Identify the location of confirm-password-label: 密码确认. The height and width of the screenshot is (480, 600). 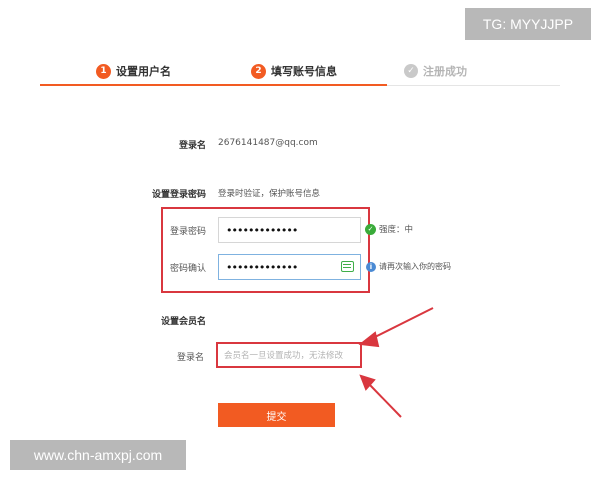
(188, 269).